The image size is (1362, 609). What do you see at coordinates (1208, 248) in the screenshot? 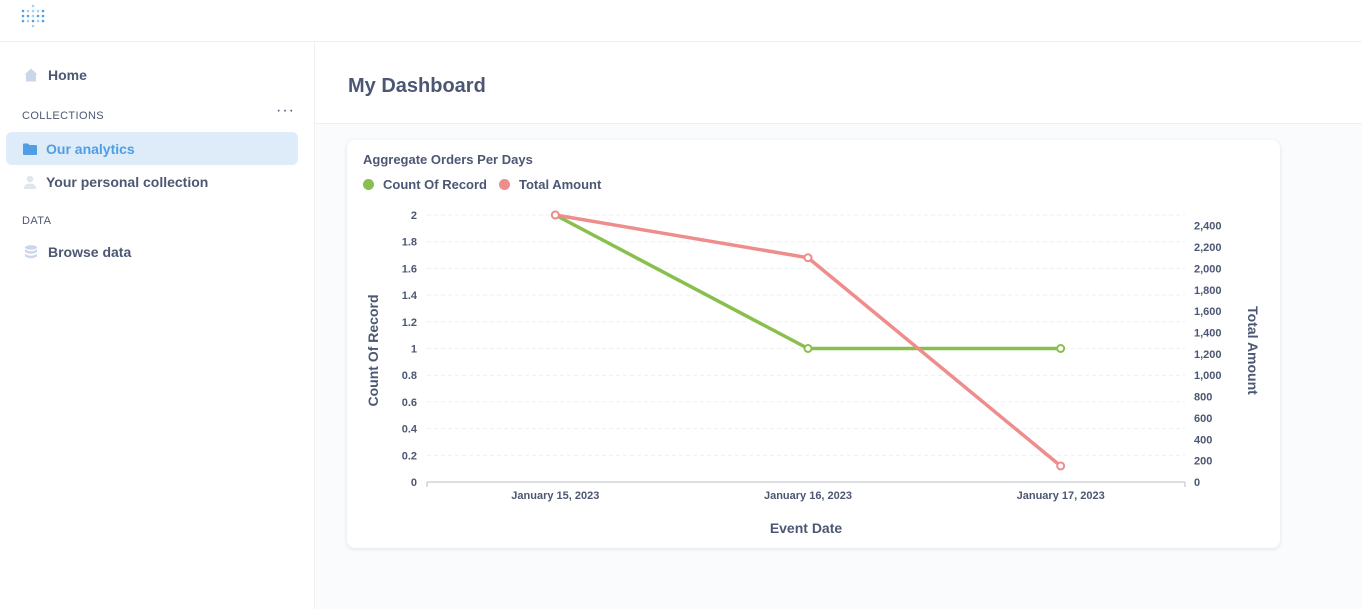
I see `right-tick-label: 2,200` at bounding box center [1208, 248].